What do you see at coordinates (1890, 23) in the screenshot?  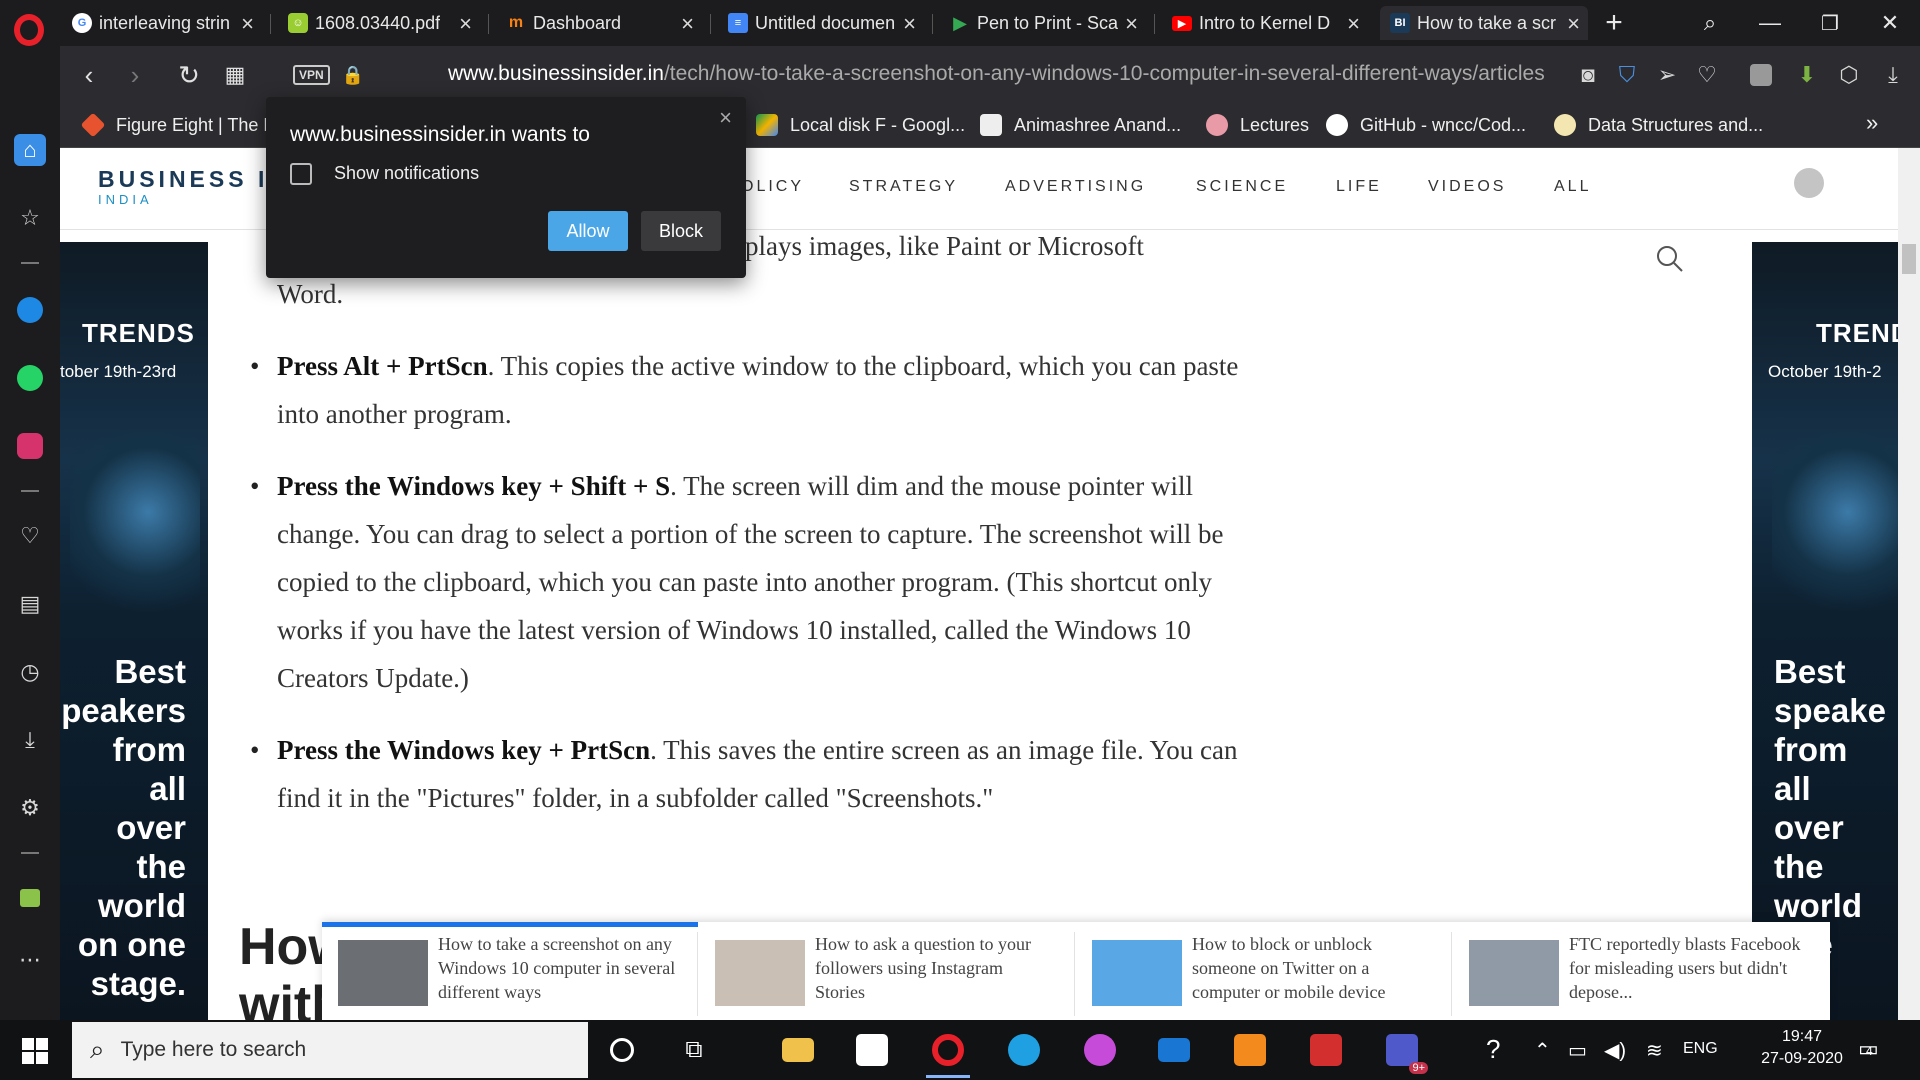 I see `close-window-icon: ✕` at bounding box center [1890, 23].